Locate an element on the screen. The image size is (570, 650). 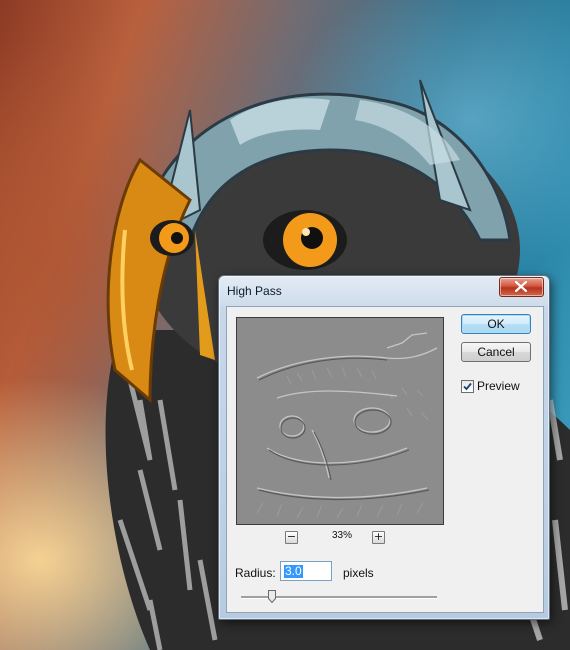
radius-value: 3.0 is located at coordinates (293, 571).